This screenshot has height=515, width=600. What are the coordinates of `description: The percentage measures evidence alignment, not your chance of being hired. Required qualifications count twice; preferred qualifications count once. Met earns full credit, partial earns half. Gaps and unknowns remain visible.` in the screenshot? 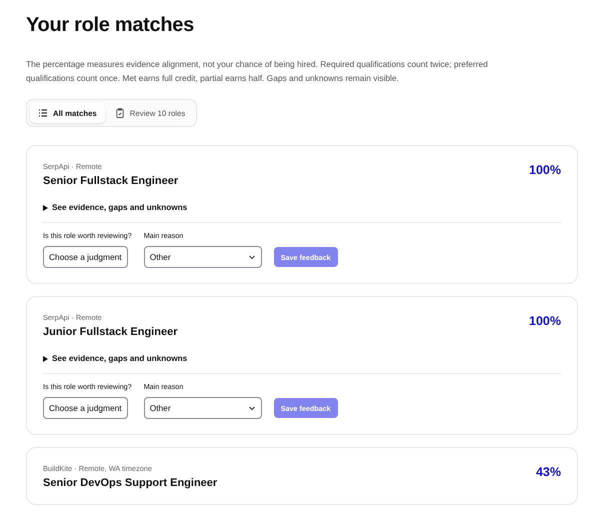 It's located at (257, 71).